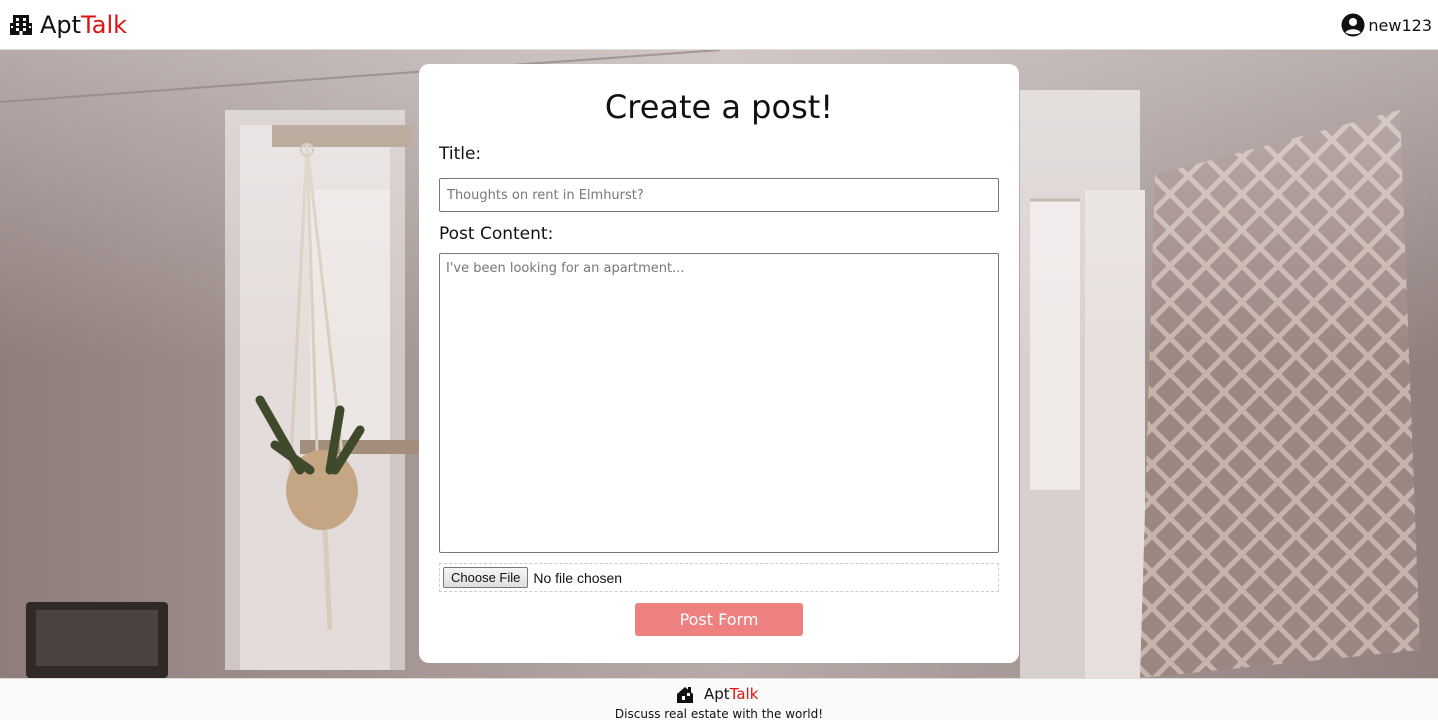  I want to click on footer-brand: AptTalk, so click(717, 694).